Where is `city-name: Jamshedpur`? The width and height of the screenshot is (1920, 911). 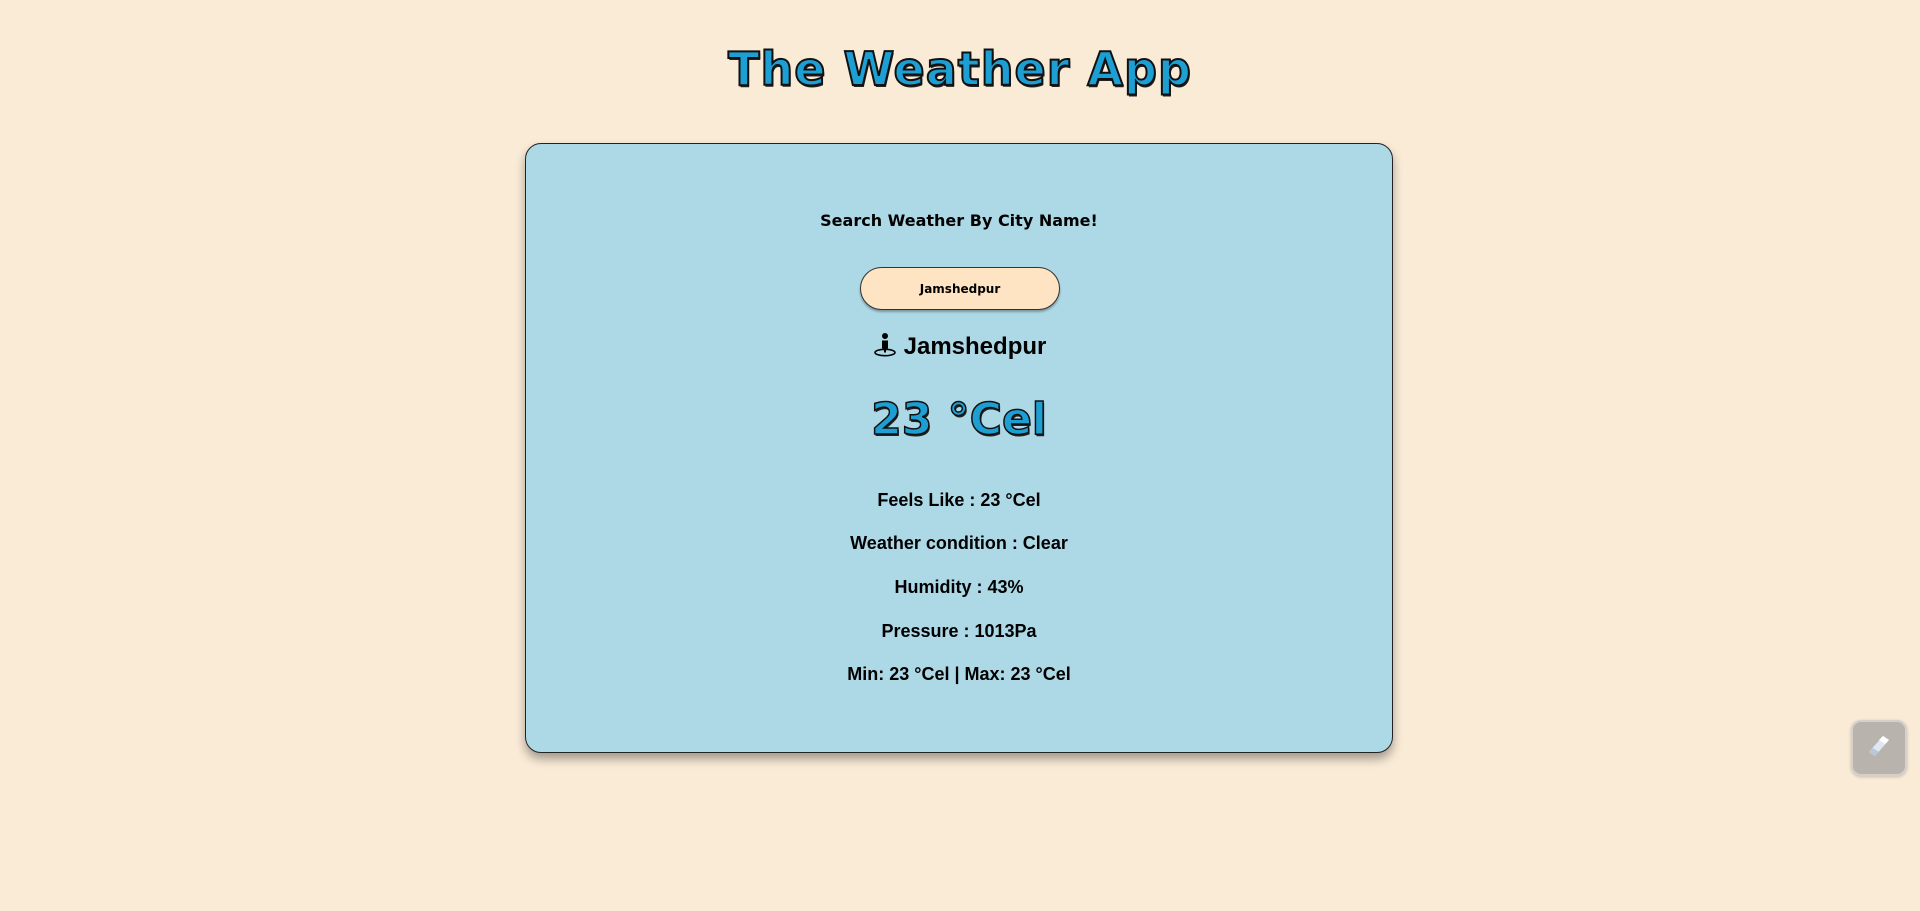 city-name: Jamshedpur is located at coordinates (975, 346).